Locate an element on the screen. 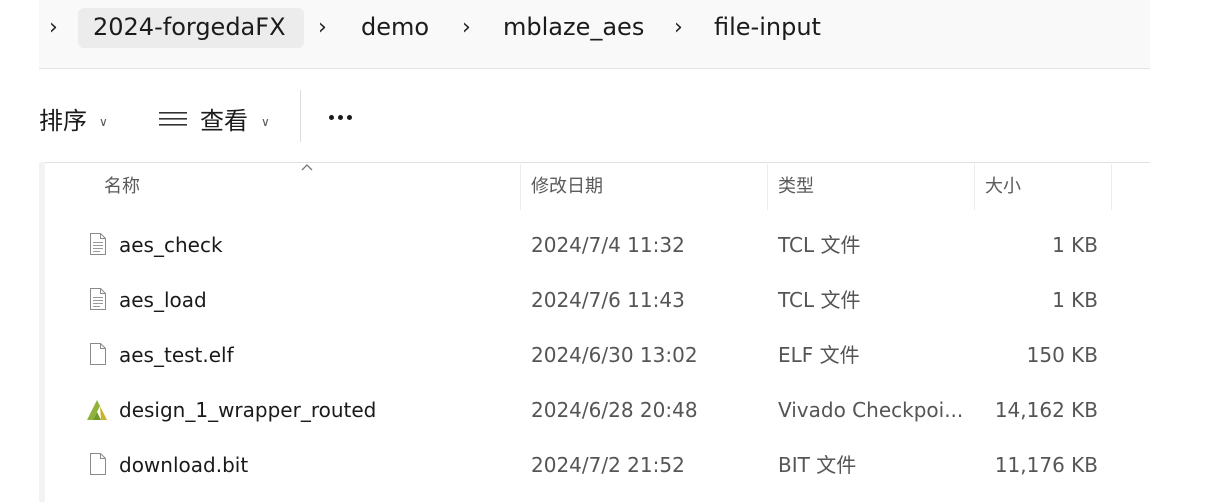 The width and height of the screenshot is (1219, 502). sort-button: 排序 ∨ is located at coordinates (79, 122).